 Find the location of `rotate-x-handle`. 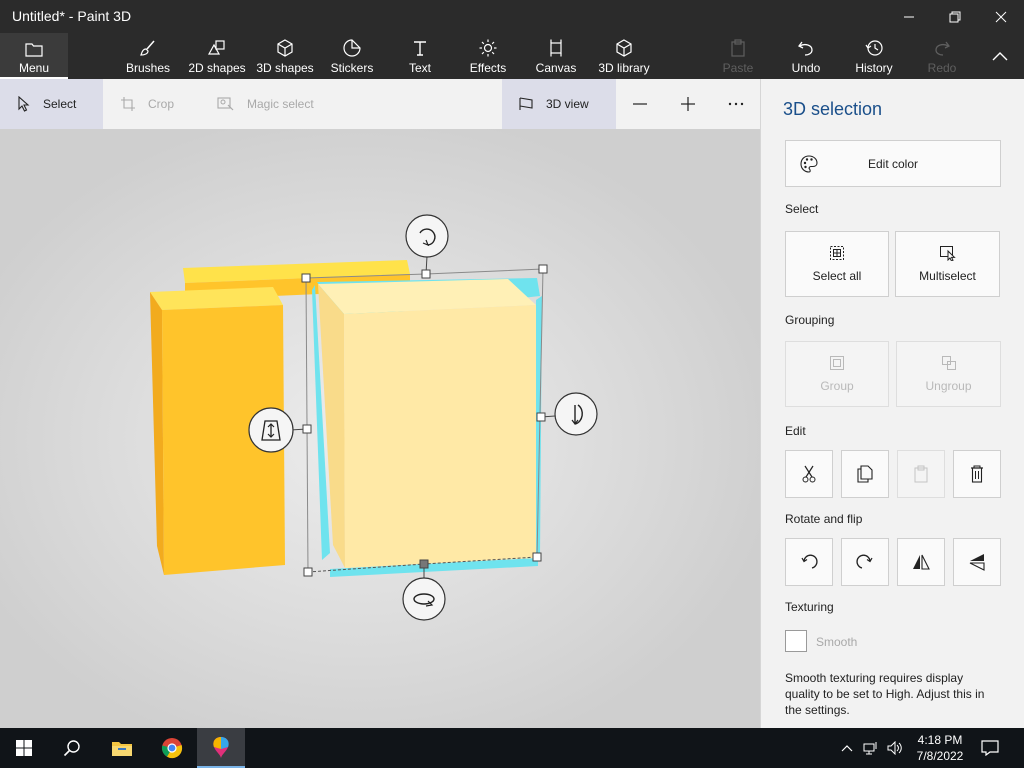

rotate-x-handle is located at coordinates (427, 236).